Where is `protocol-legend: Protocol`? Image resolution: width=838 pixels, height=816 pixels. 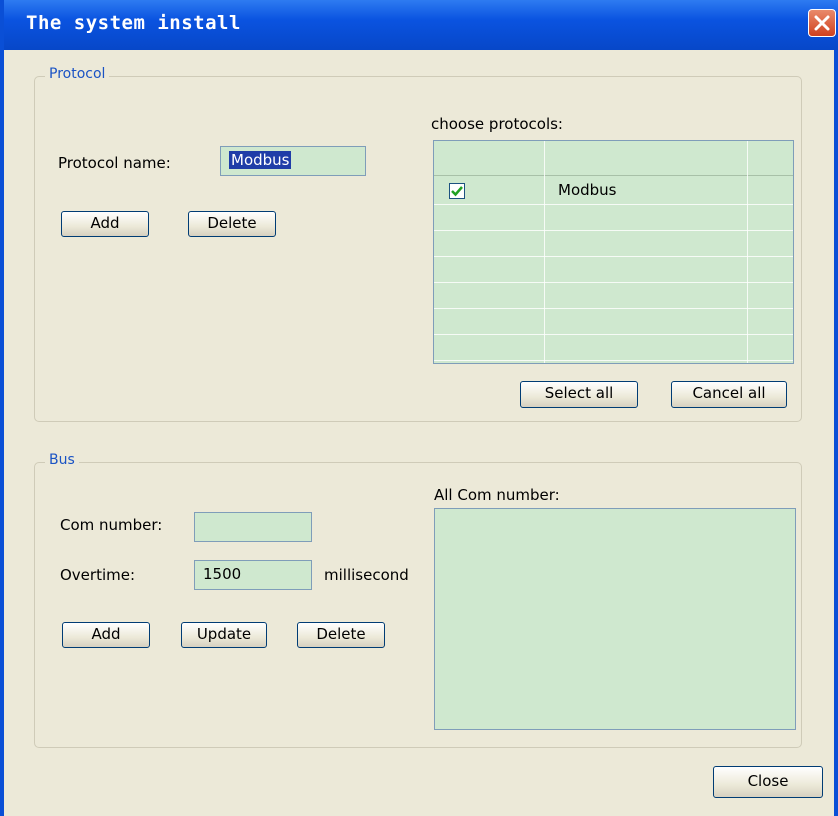 protocol-legend: Protocol is located at coordinates (77, 74).